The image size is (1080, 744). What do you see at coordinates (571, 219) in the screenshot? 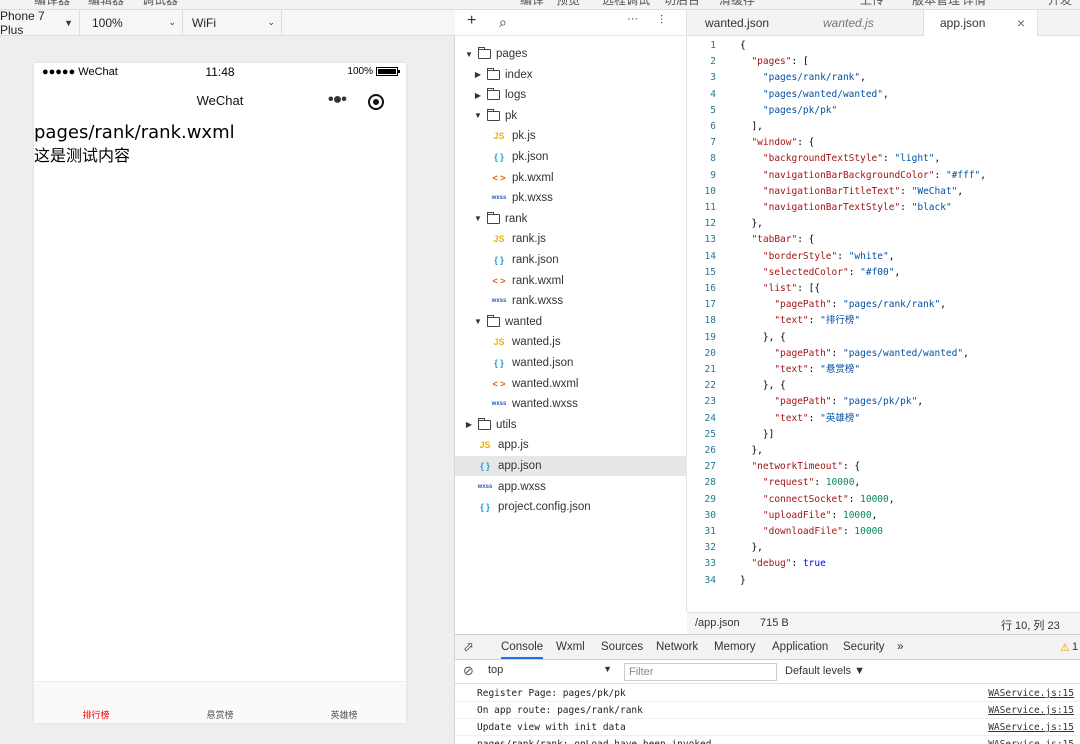
I see `tree-item-rank: ▼ rank` at bounding box center [571, 219].